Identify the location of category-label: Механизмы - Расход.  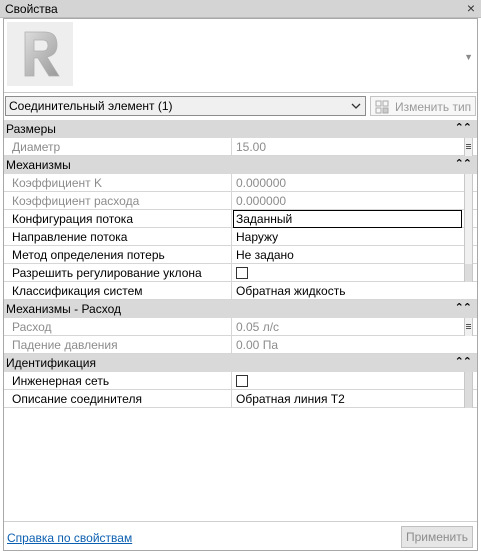
(64, 309).